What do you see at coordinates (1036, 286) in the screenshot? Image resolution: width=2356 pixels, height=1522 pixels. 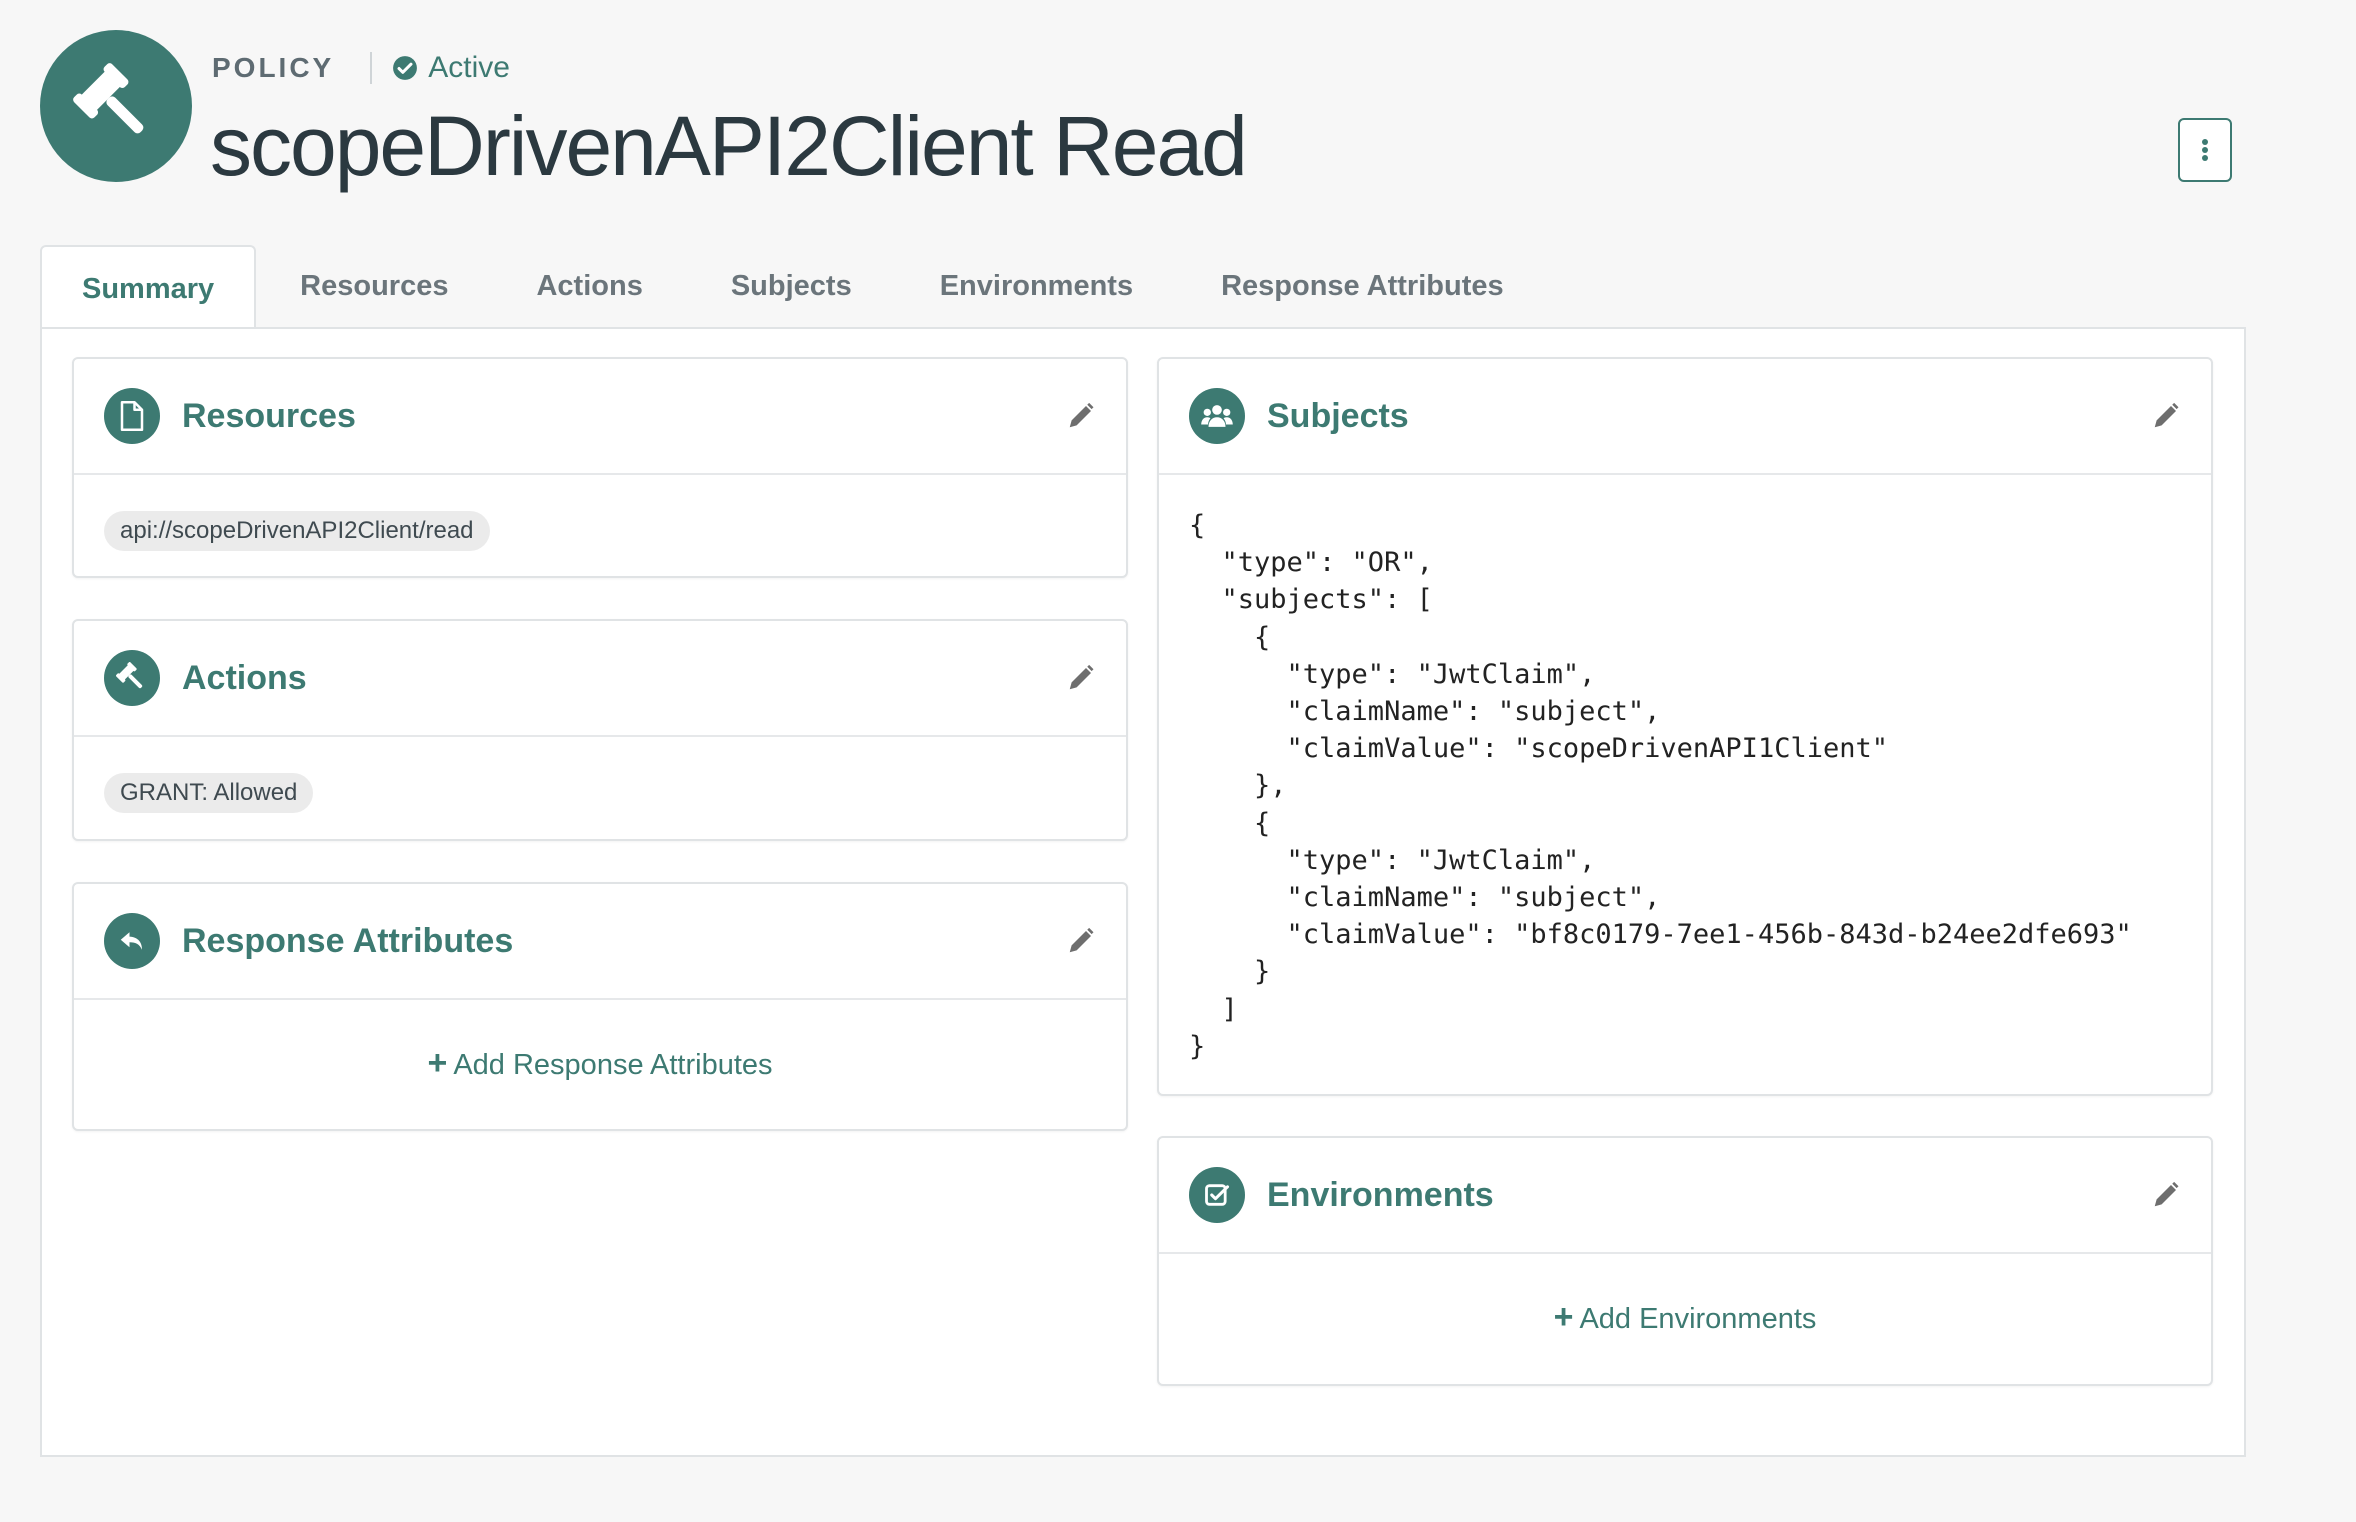 I see `tab-environments: Environments` at bounding box center [1036, 286].